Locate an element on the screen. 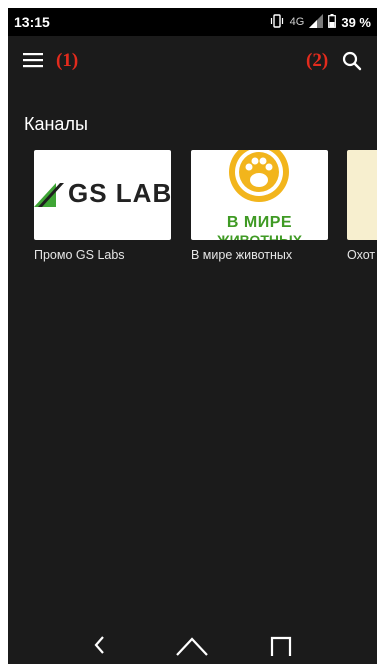  hamburger-icon is located at coordinates (33, 63).